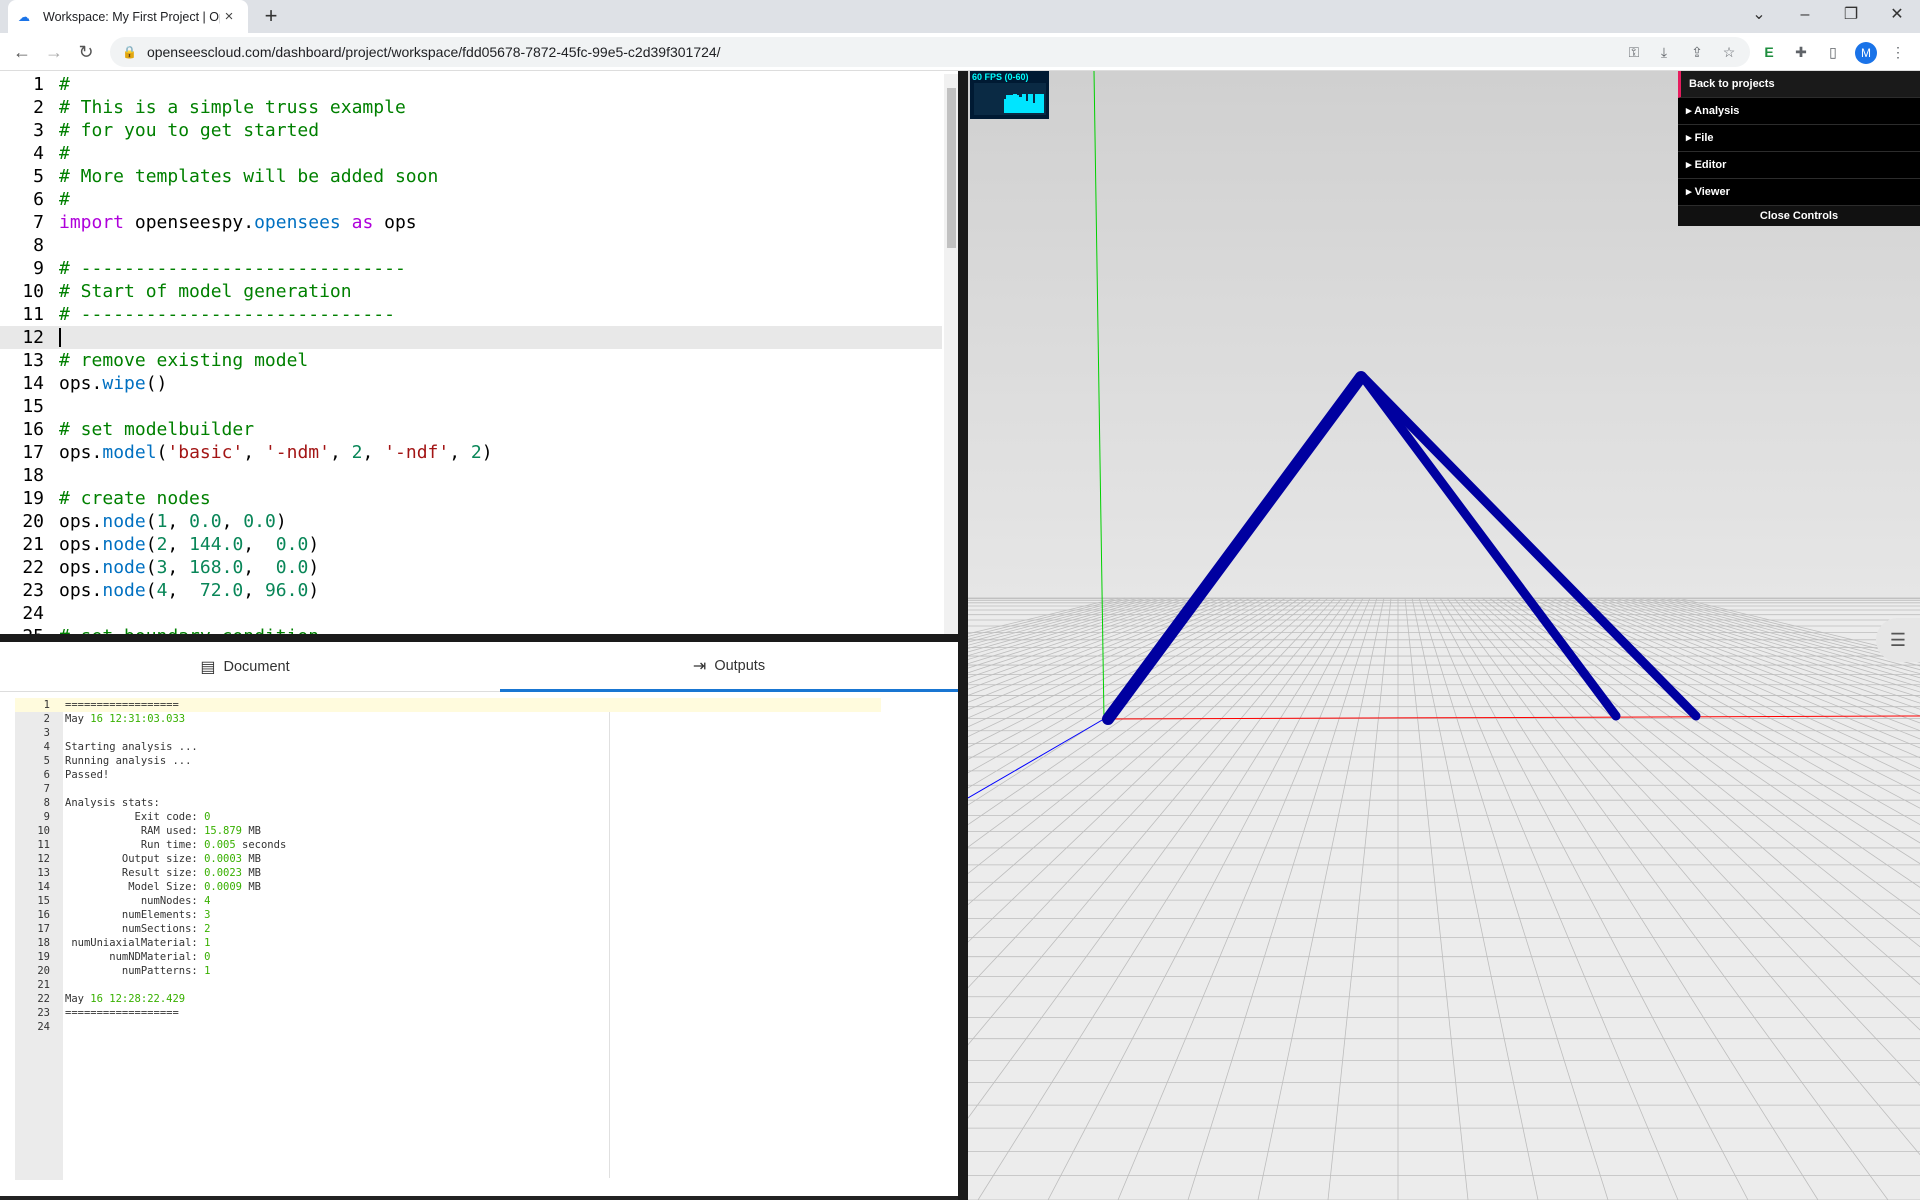 This screenshot has width=1920, height=1200. Describe the element at coordinates (471, 130) in the screenshot. I see `code-line: 3 # for you to get started` at that location.